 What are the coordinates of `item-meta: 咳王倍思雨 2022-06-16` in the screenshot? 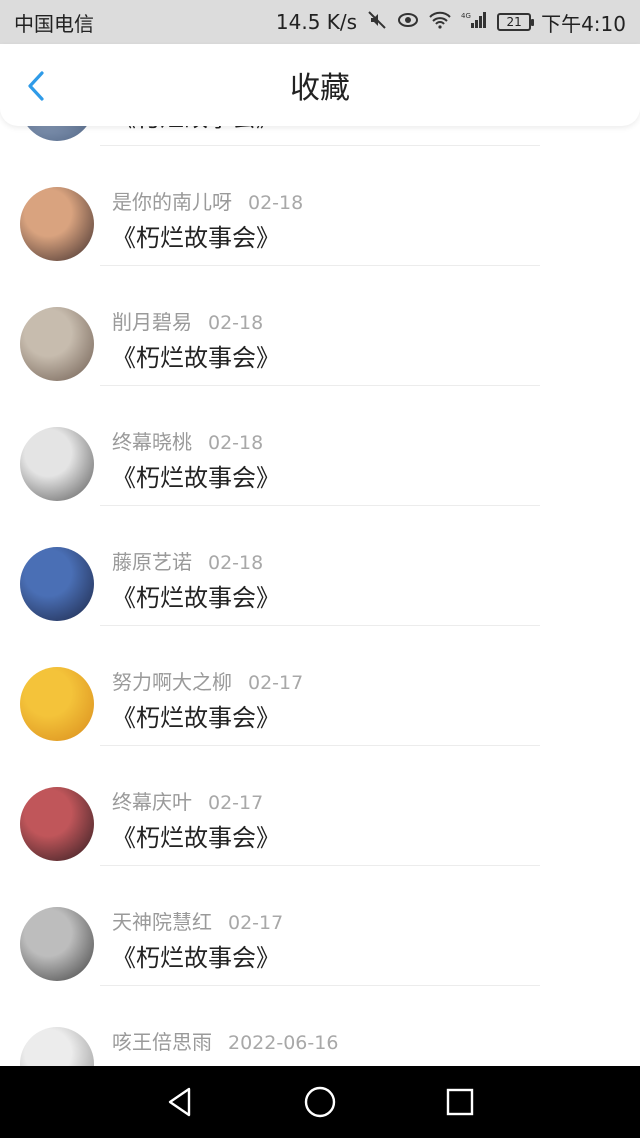 It's located at (225, 1040).